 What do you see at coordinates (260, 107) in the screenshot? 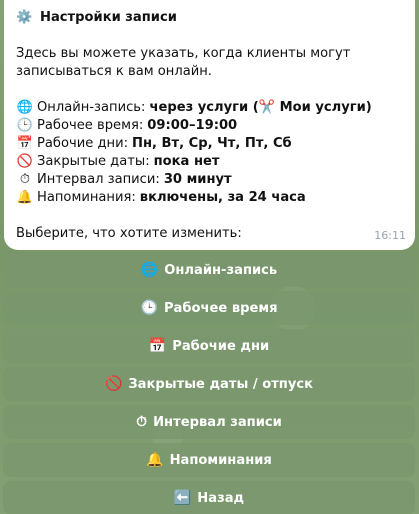
I see `setting-value: через услуги (✂️ Мои услуги)` at bounding box center [260, 107].